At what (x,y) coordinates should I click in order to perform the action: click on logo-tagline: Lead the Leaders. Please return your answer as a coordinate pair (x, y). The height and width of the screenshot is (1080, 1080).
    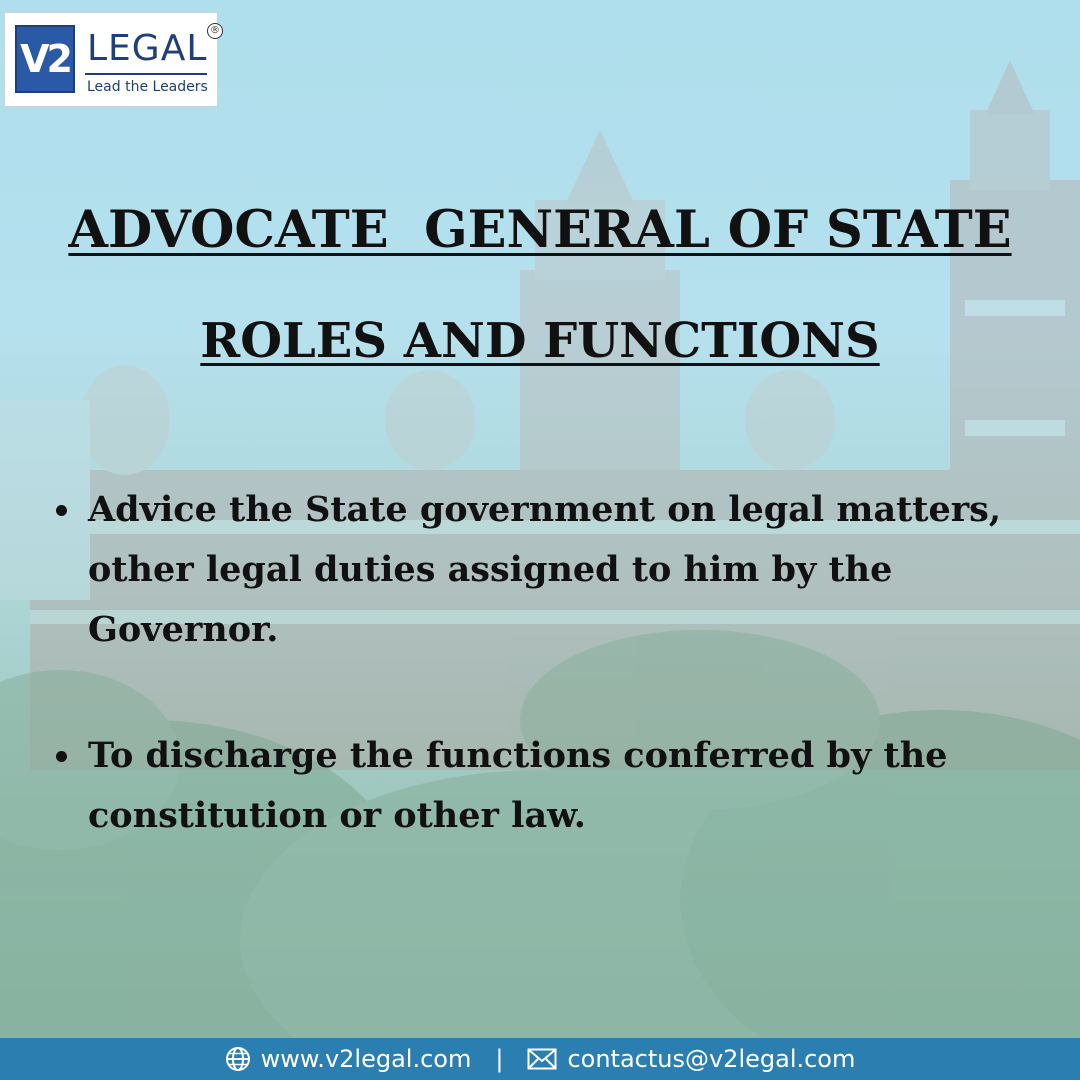
    Looking at the image, I should click on (147, 87).